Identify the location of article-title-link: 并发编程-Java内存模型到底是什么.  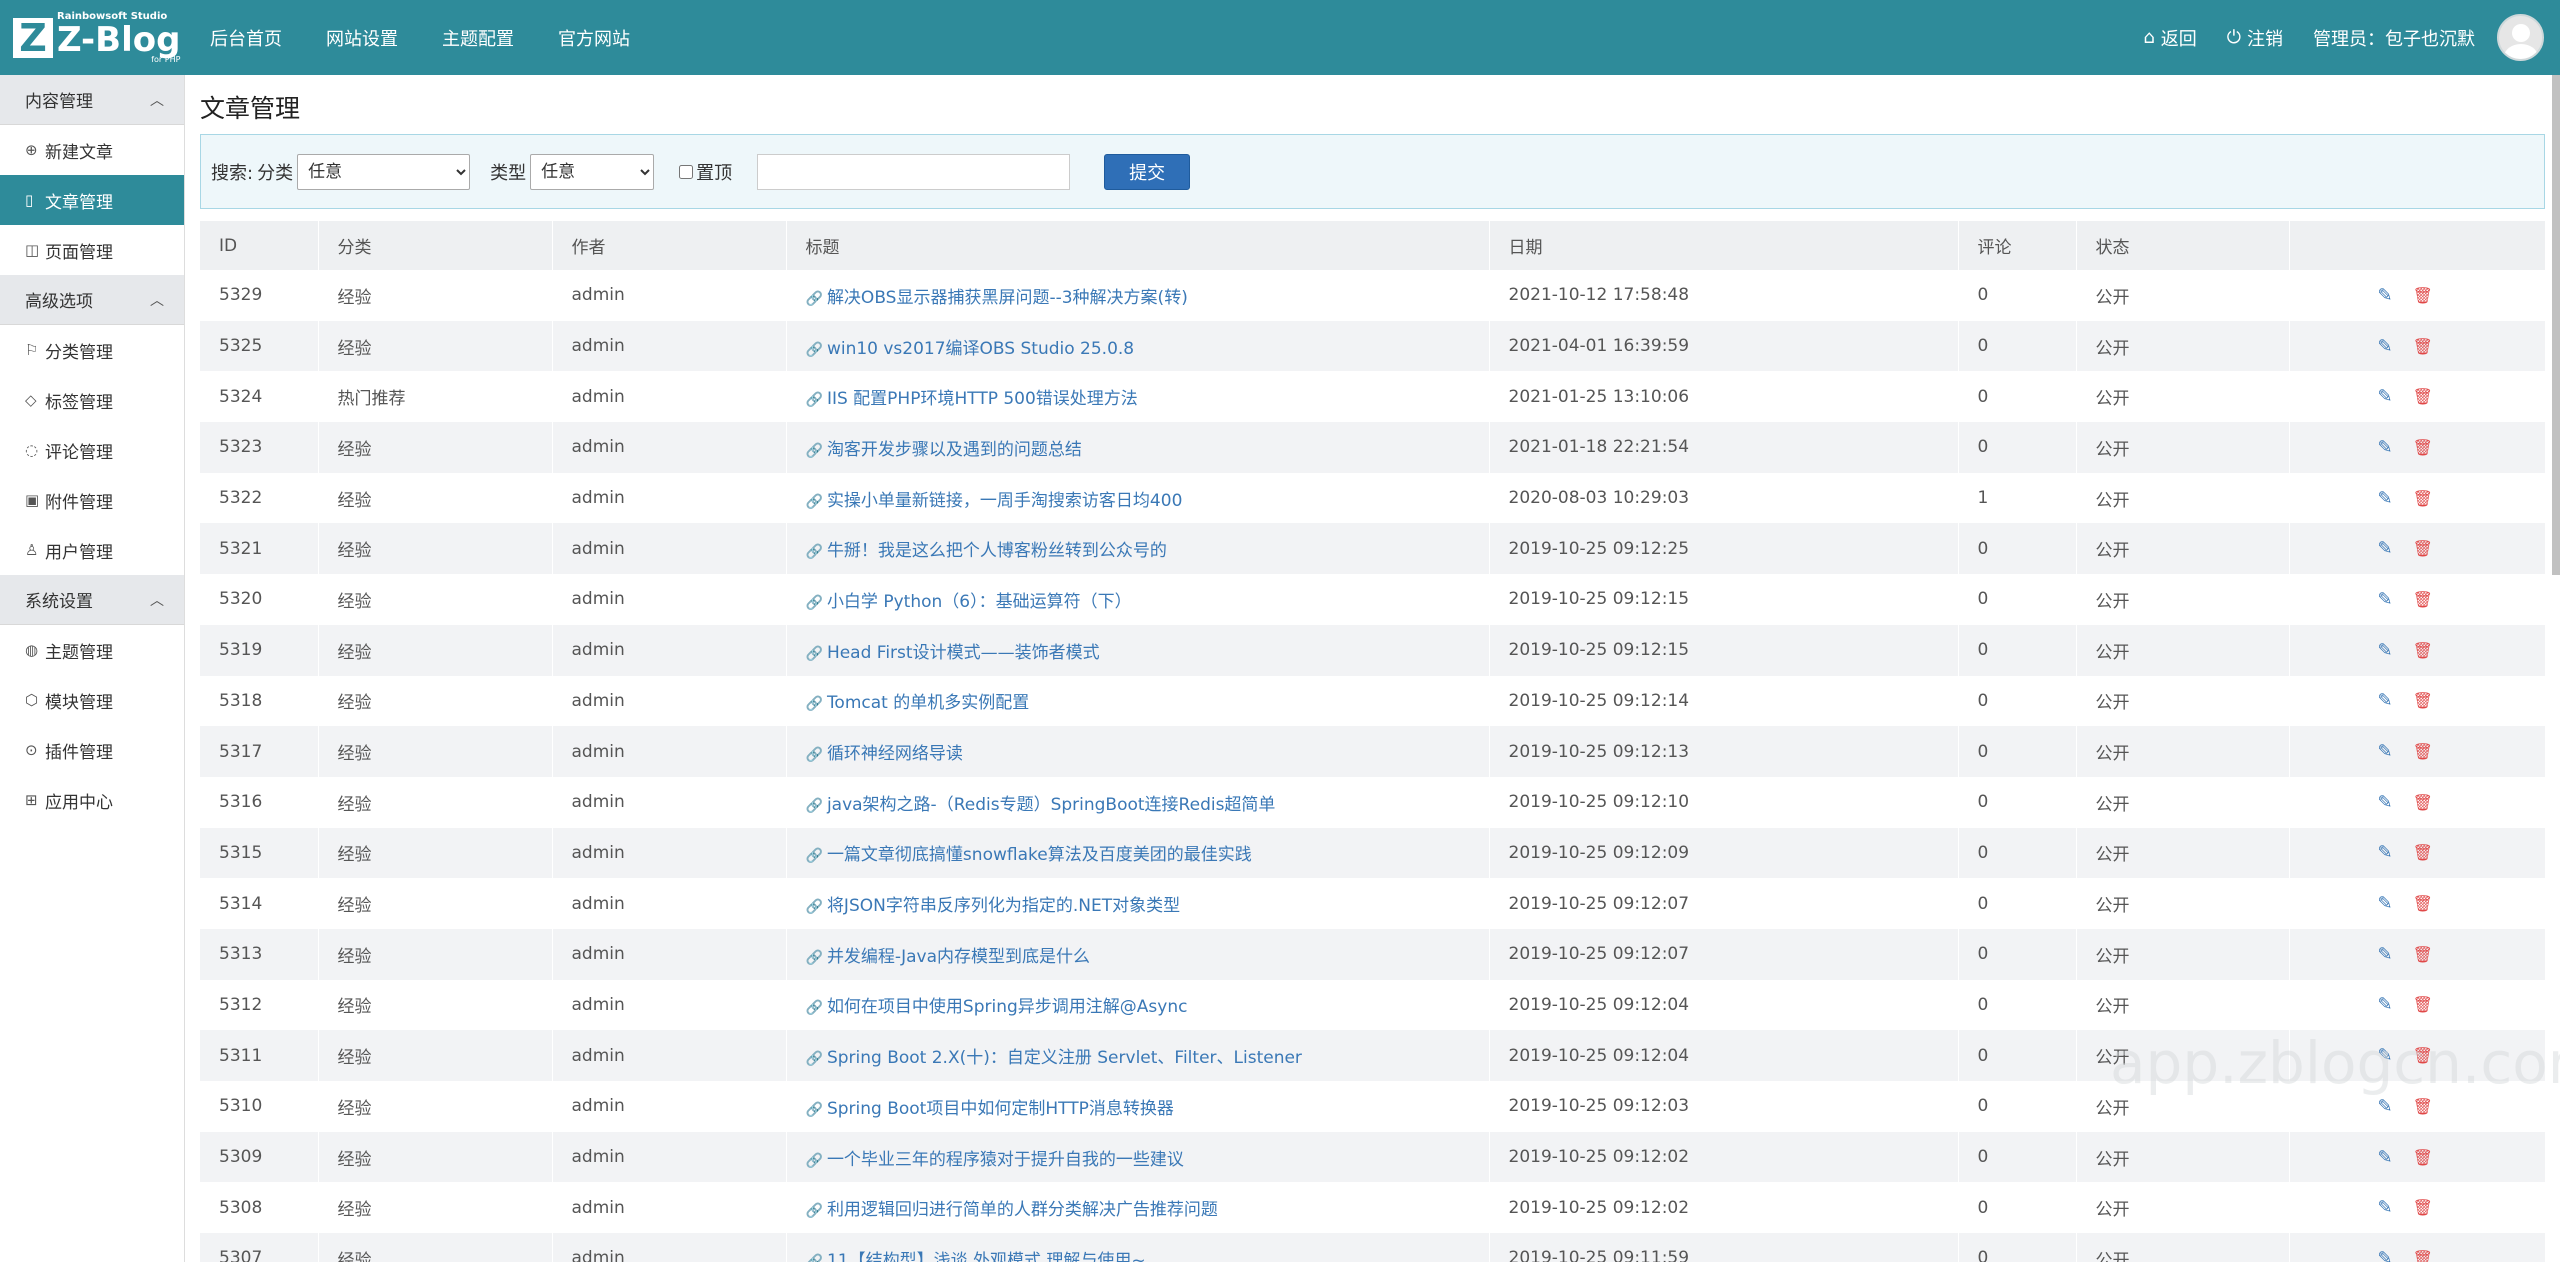
(958, 957).